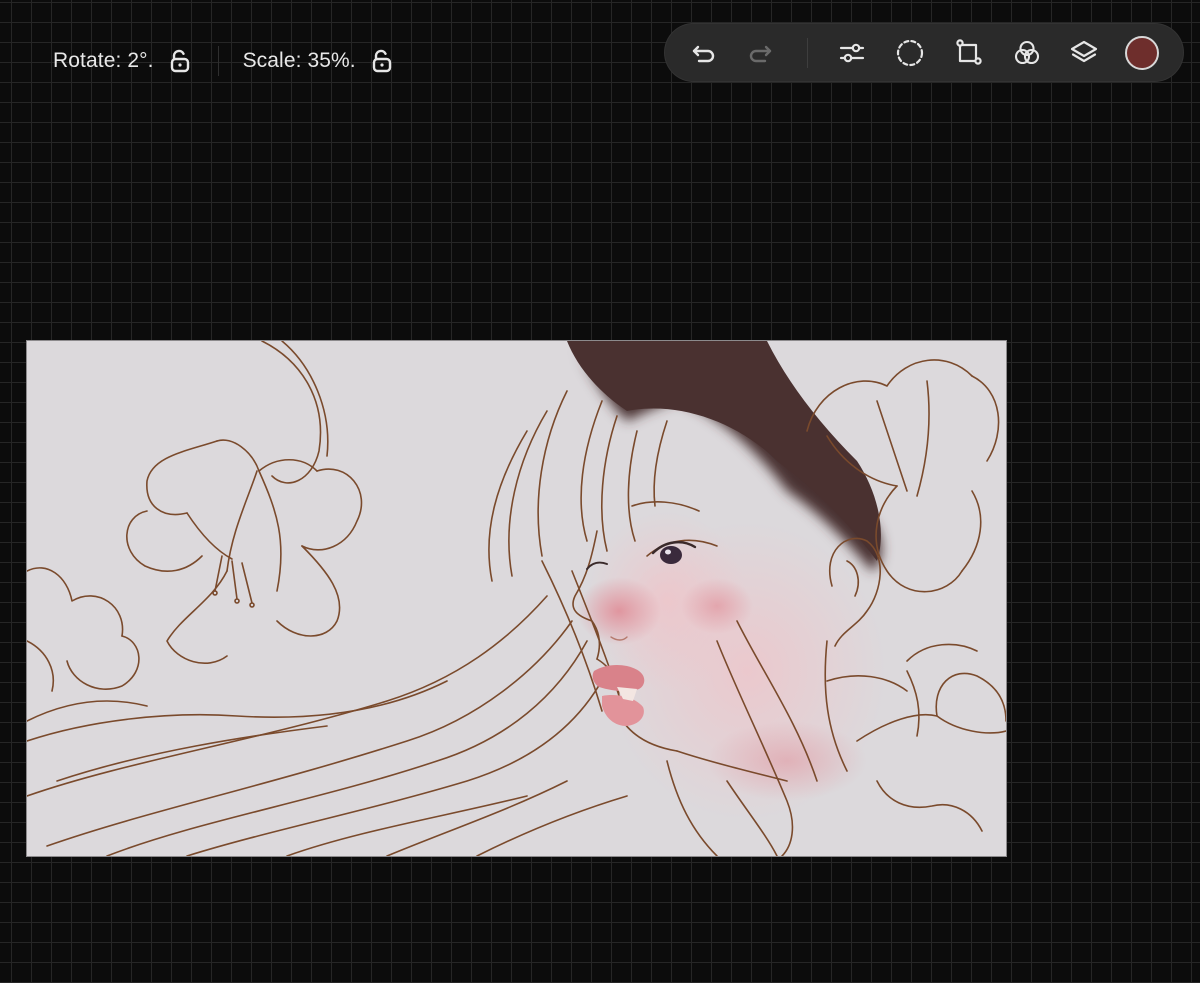 This screenshot has height=983, width=1200. I want to click on transform-readout: Rotate: 2°. Scale: 35%., so click(224, 61).